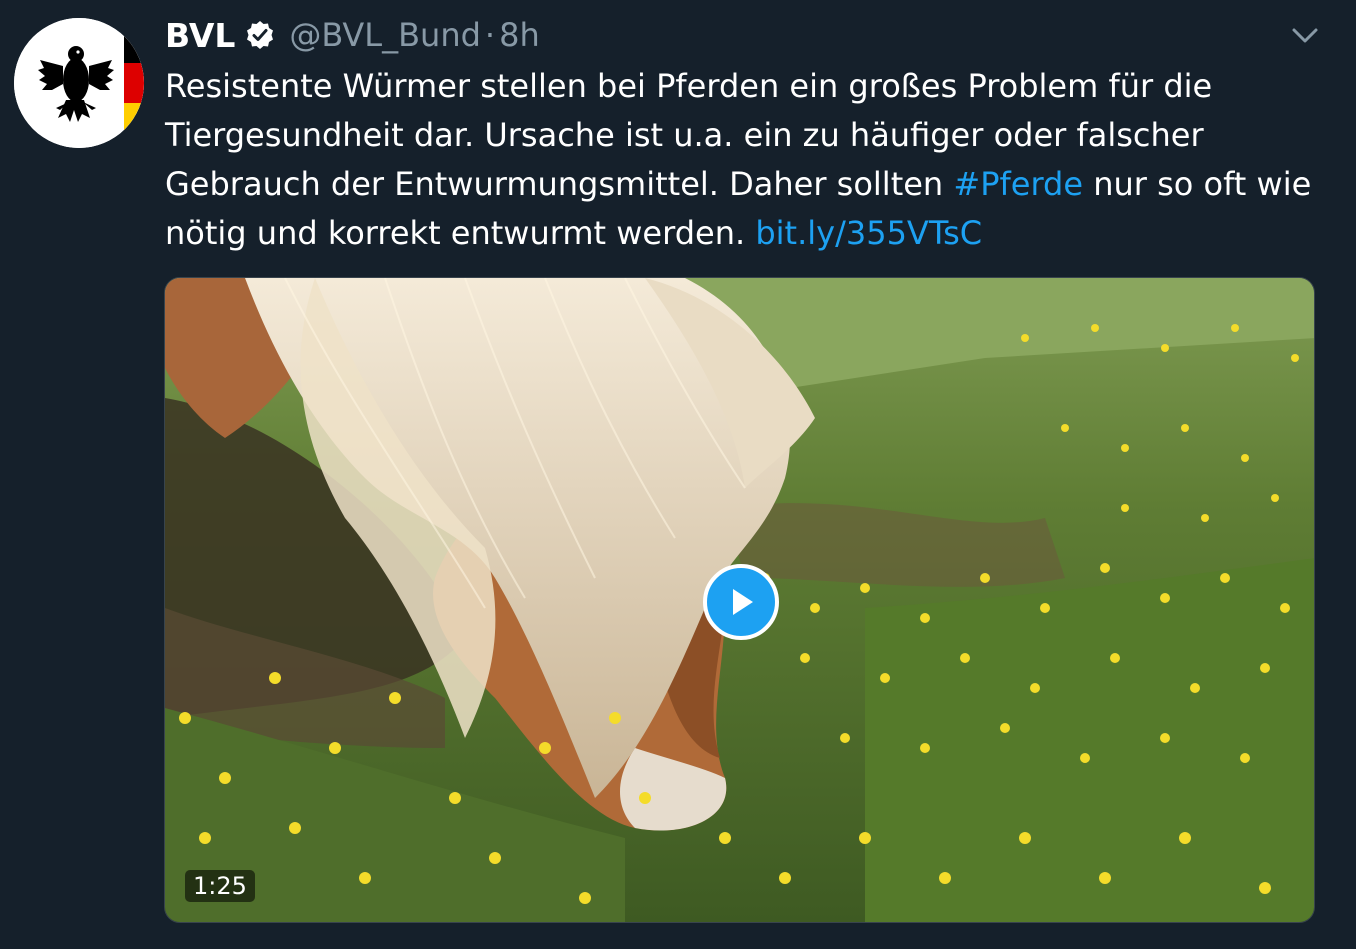  I want to click on play-icon, so click(743, 602).